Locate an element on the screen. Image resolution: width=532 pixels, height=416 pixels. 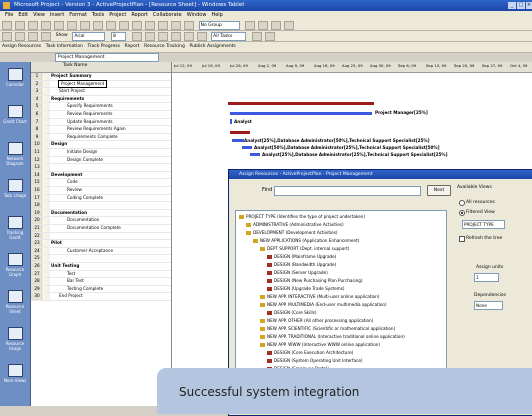
close-button: × is located at coordinates (529, 5).